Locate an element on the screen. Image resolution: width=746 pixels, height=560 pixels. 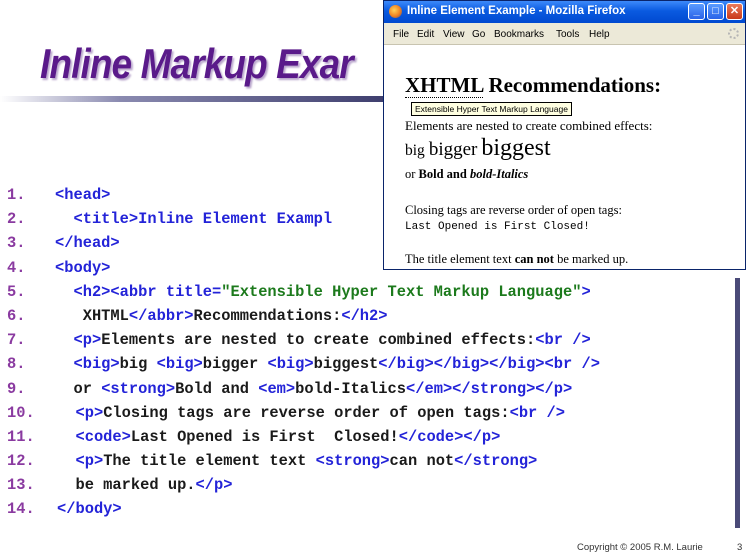
code-text: XHTML is located at coordinates (92, 315).